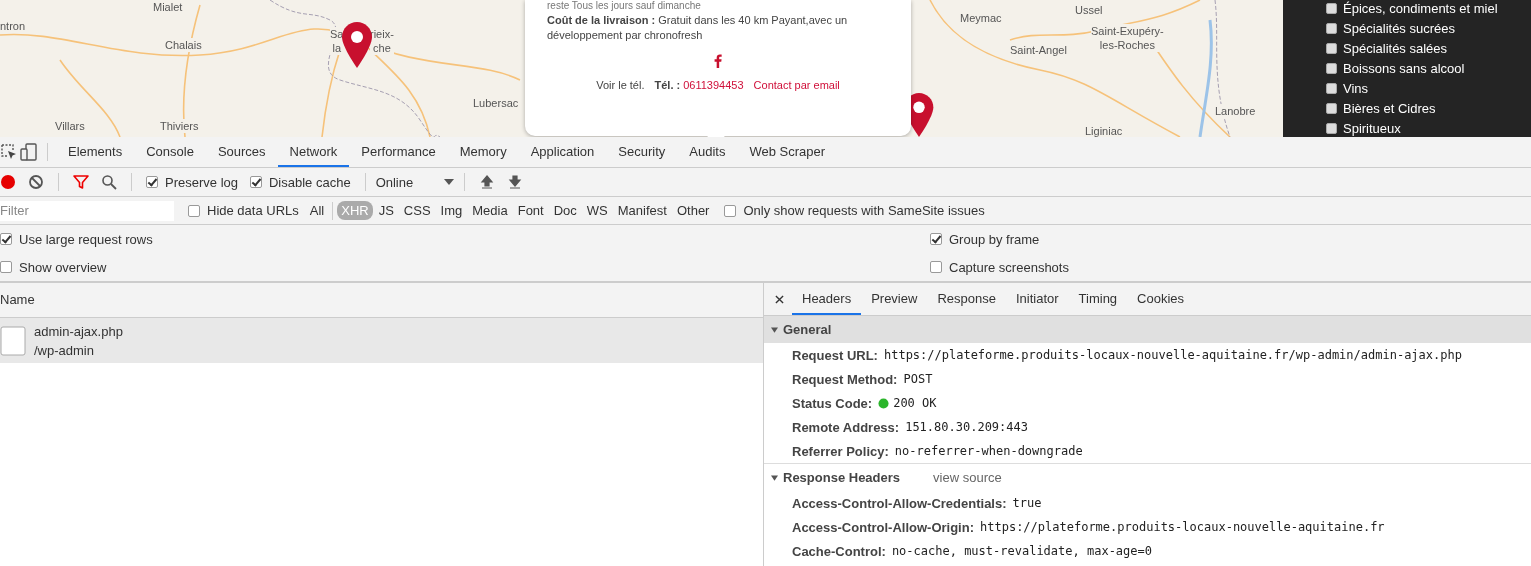 The width and height of the screenshot is (1531, 566). Describe the element at coordinates (1037, 299) in the screenshot. I see `detail-tab: Initiator` at that location.